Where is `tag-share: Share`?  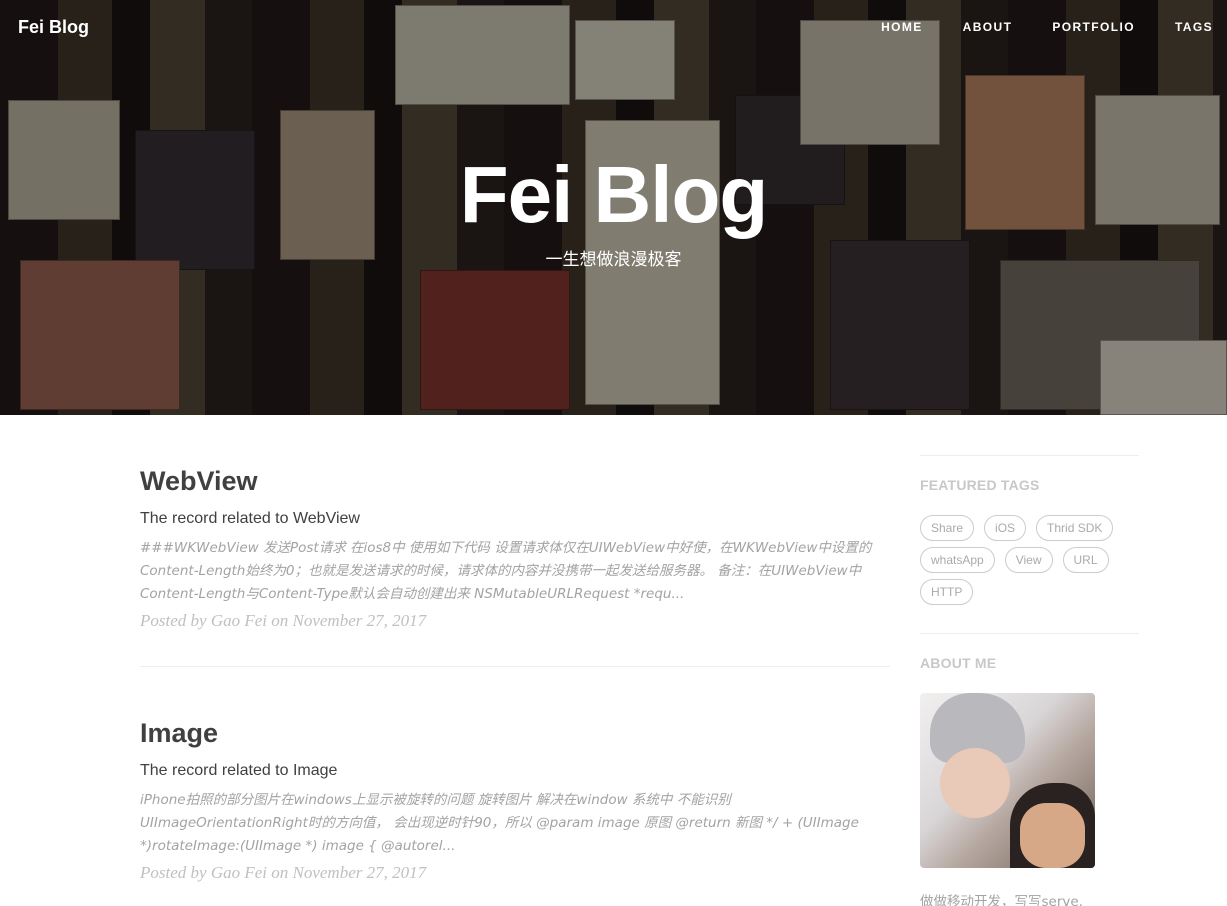
tag-share: Share is located at coordinates (947, 528).